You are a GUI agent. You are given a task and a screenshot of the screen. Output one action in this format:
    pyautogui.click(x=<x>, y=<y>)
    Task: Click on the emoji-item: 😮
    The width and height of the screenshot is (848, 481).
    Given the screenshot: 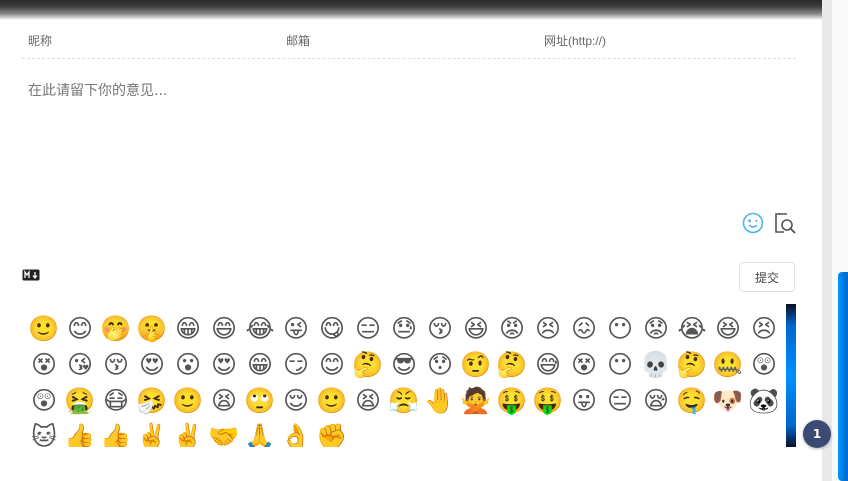 What is the action you would take?
    pyautogui.click(x=188, y=364)
    